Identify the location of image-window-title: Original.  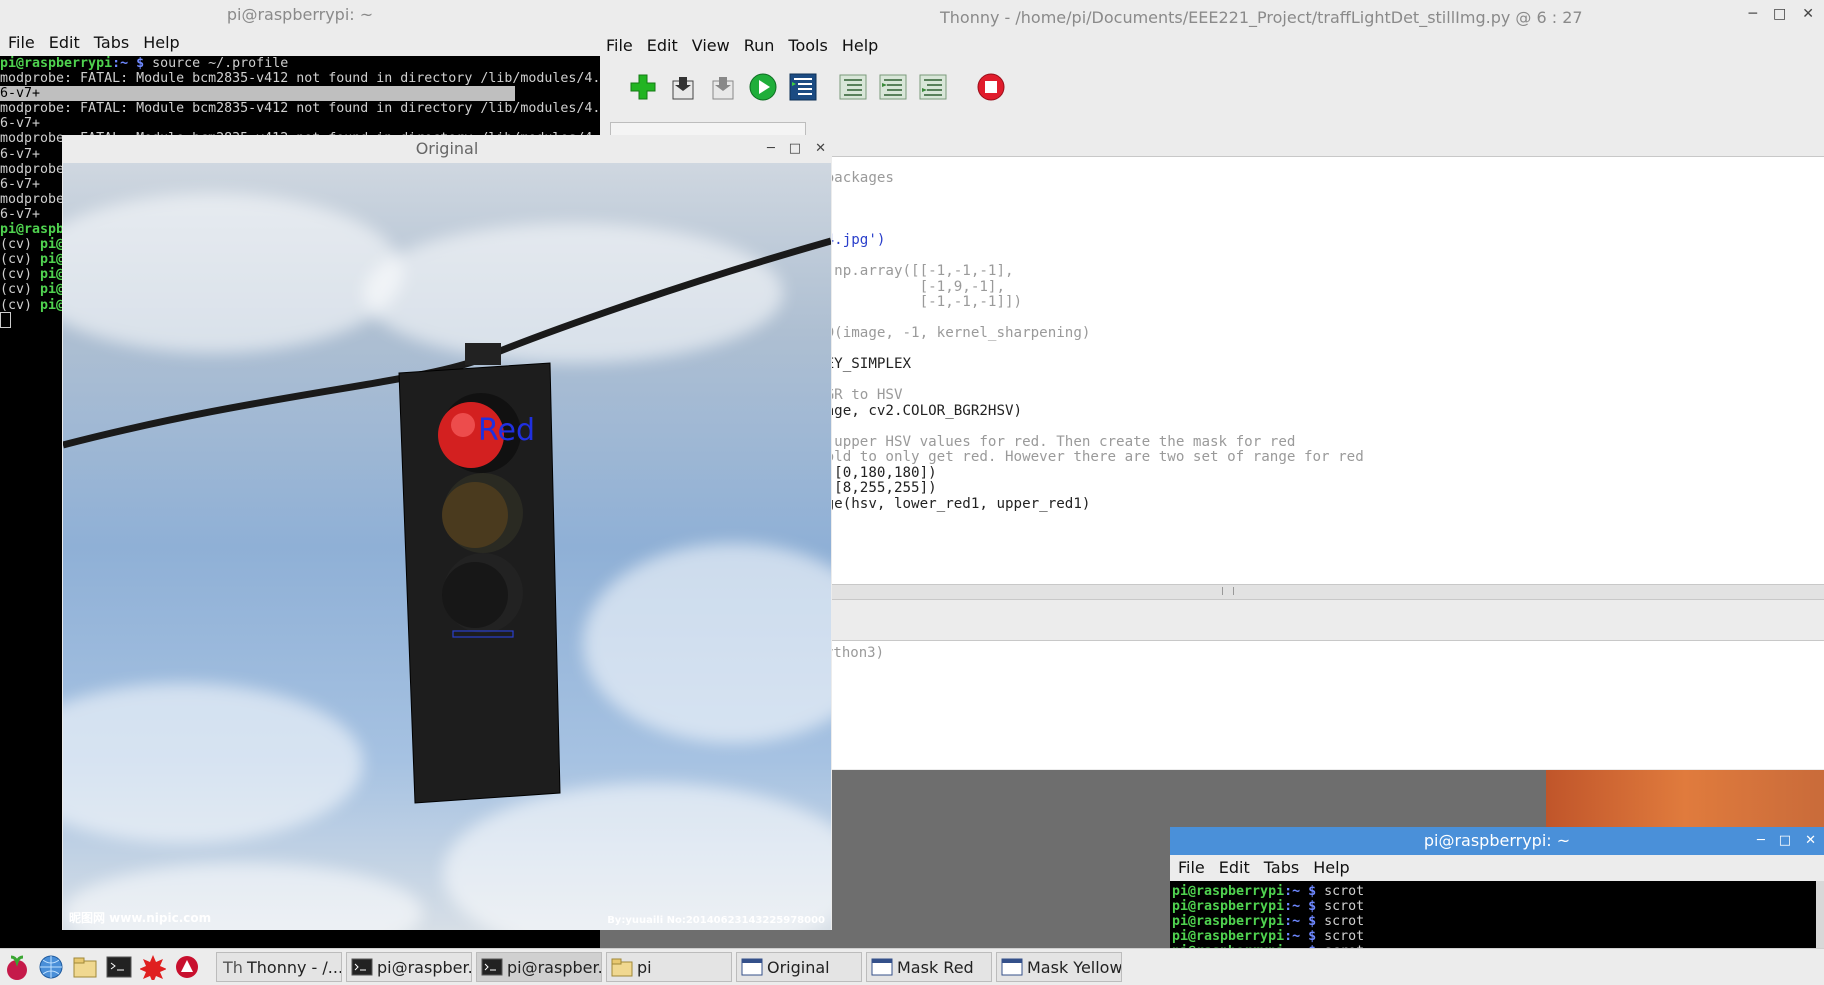
(447, 148).